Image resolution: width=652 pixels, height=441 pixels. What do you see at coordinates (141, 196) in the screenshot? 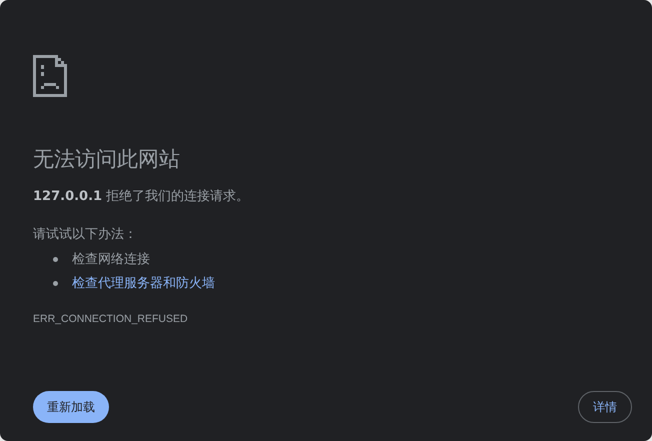
I see `error-message: 127.0.0.1 拒绝了我们的连接请求。` at bounding box center [141, 196].